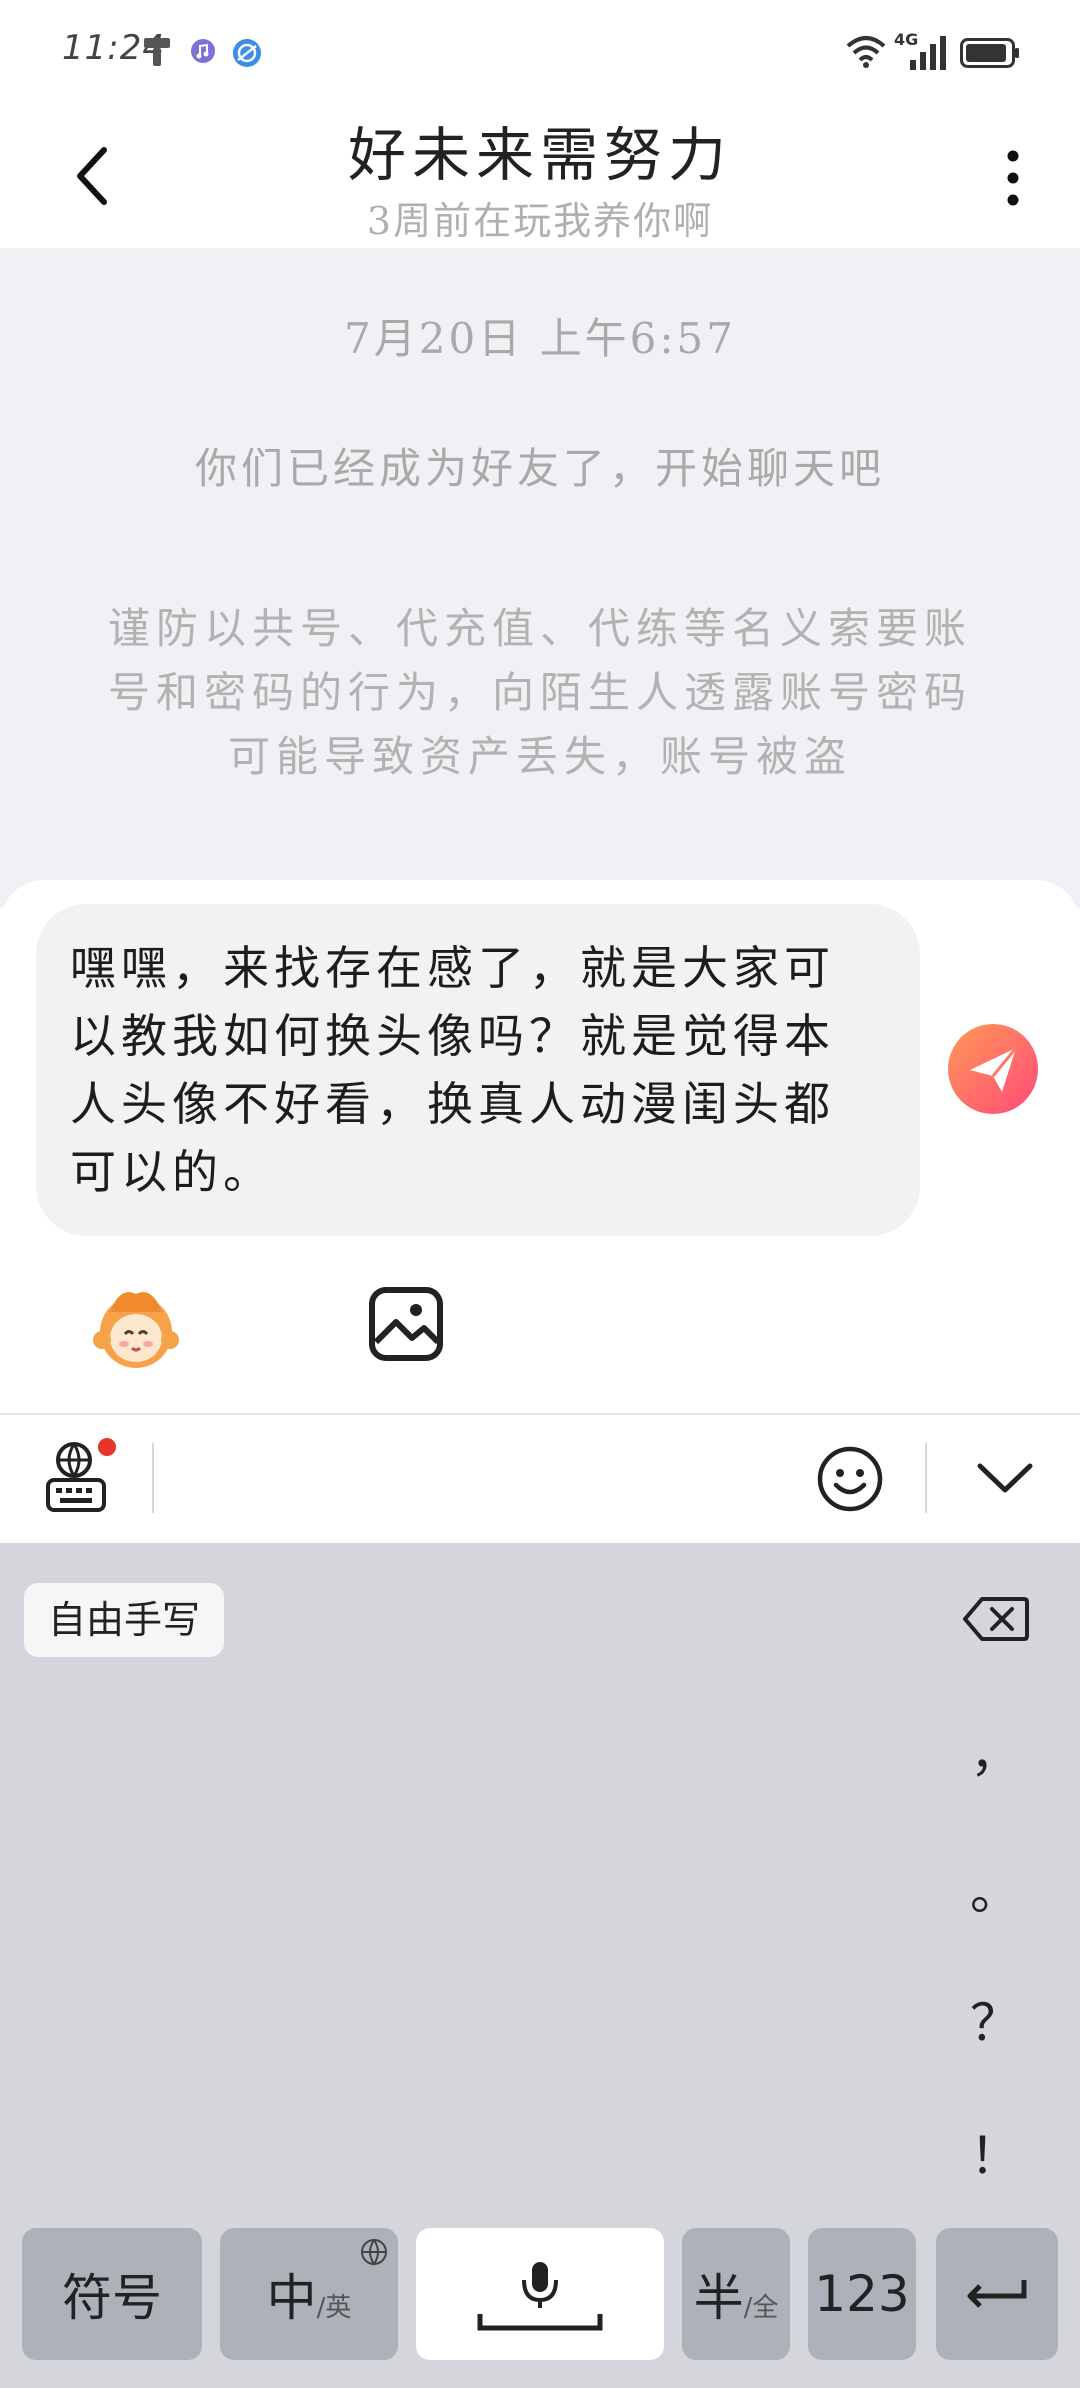 The width and height of the screenshot is (1080, 2388). Describe the element at coordinates (452, 968) in the screenshot. I see `message-line: 嘿嘿，来找存在感了，就是大家可` at that location.